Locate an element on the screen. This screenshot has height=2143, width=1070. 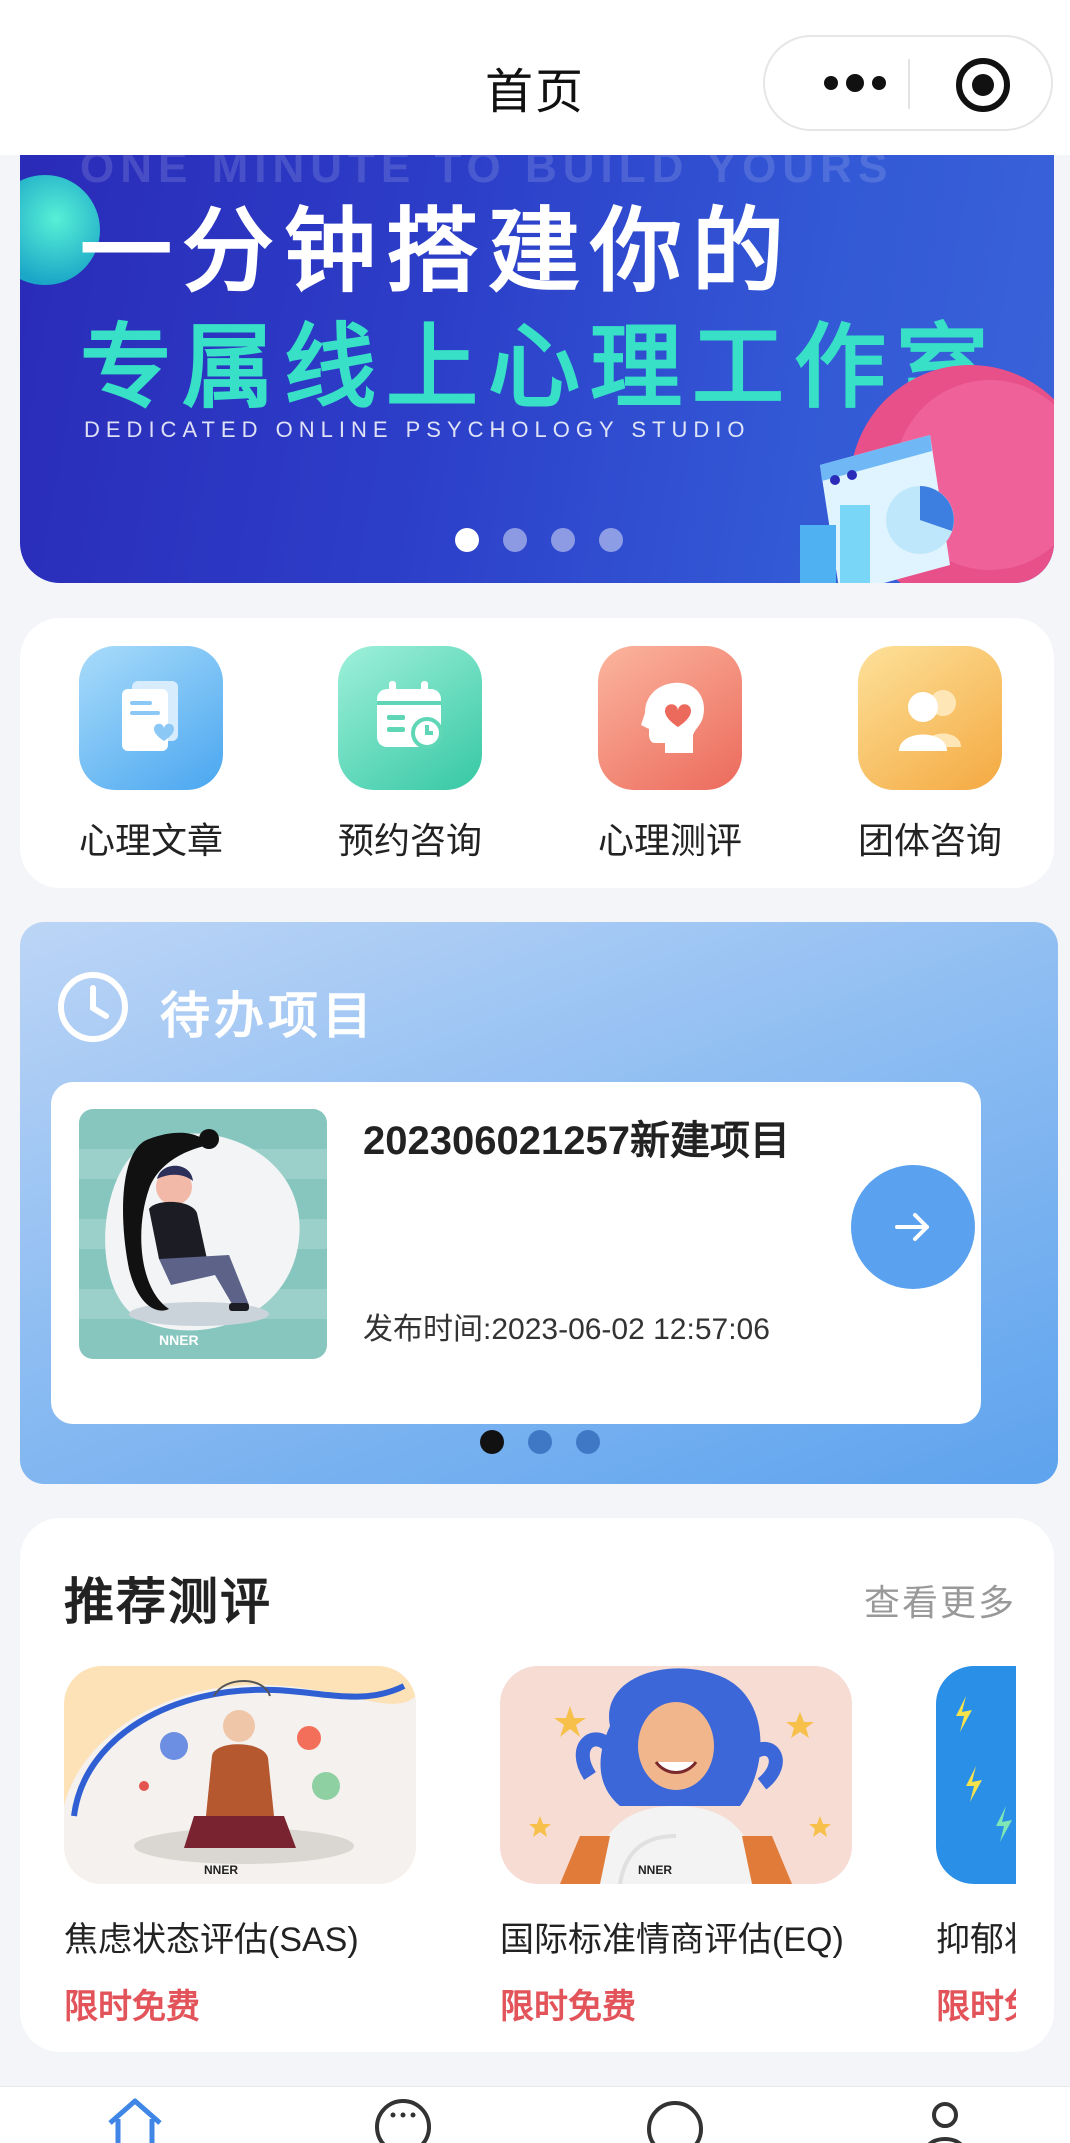
clock-icon is located at coordinates (93, 1007).